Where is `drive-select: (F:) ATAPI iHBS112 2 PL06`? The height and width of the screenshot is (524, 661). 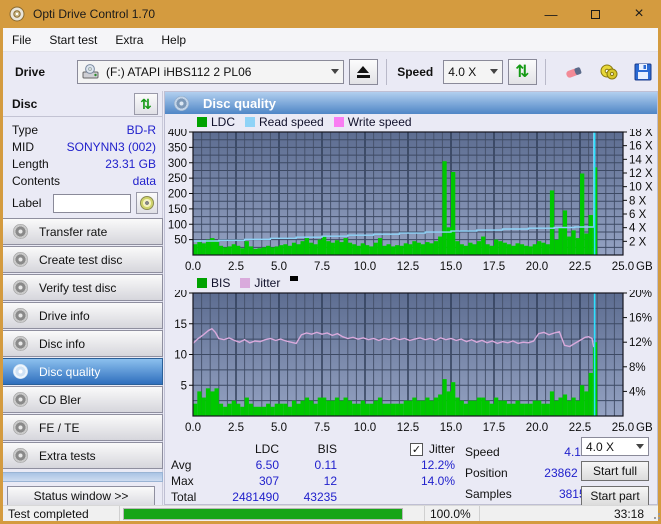 drive-select: (F:) ATAPI iHBS112 2 PL06 is located at coordinates (210, 71).